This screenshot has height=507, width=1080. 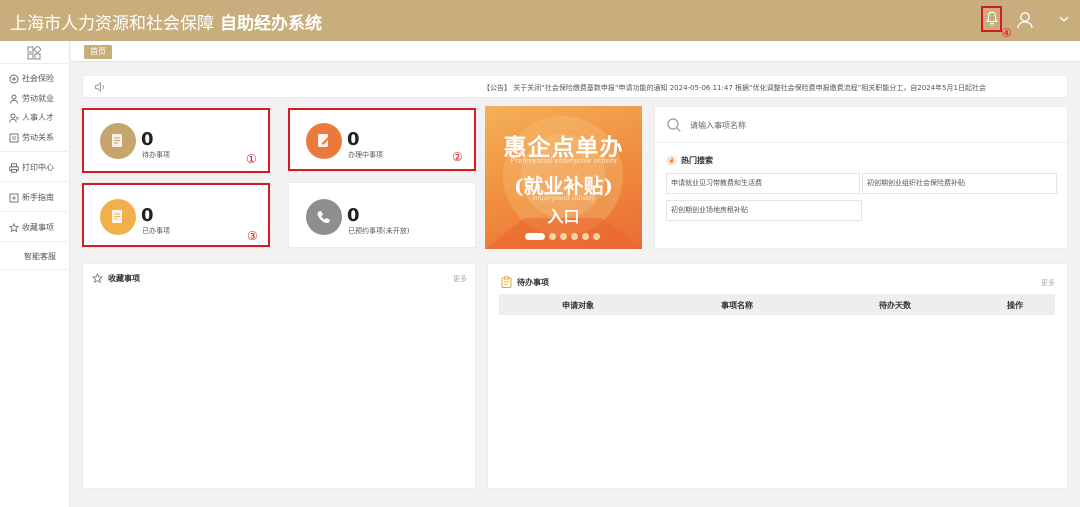 I want to click on column-header: 申请对象, so click(x=578, y=305).